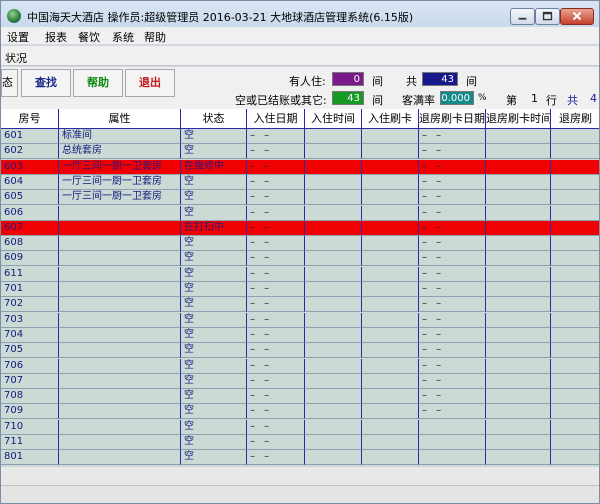 This screenshot has width=600, height=504. What do you see at coordinates (547, 16) in the screenshot?
I see `maximize-button` at bounding box center [547, 16].